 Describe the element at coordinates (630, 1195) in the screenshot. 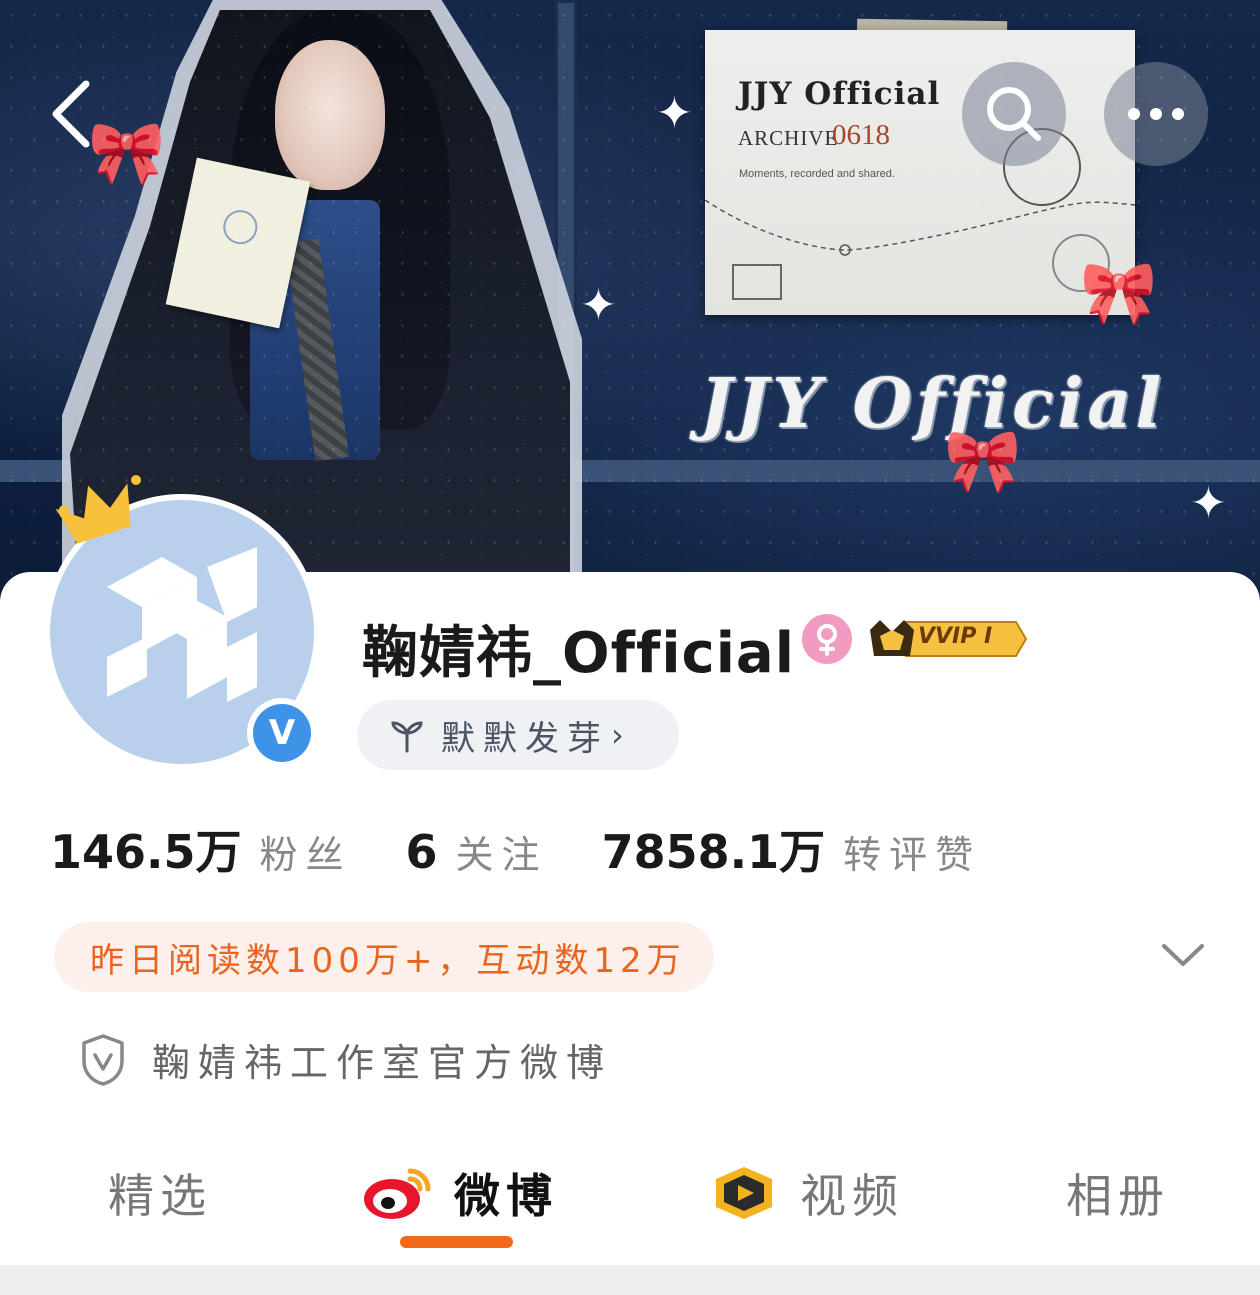

I see `profile-tabs: 精选 微博 视频 相册` at that location.